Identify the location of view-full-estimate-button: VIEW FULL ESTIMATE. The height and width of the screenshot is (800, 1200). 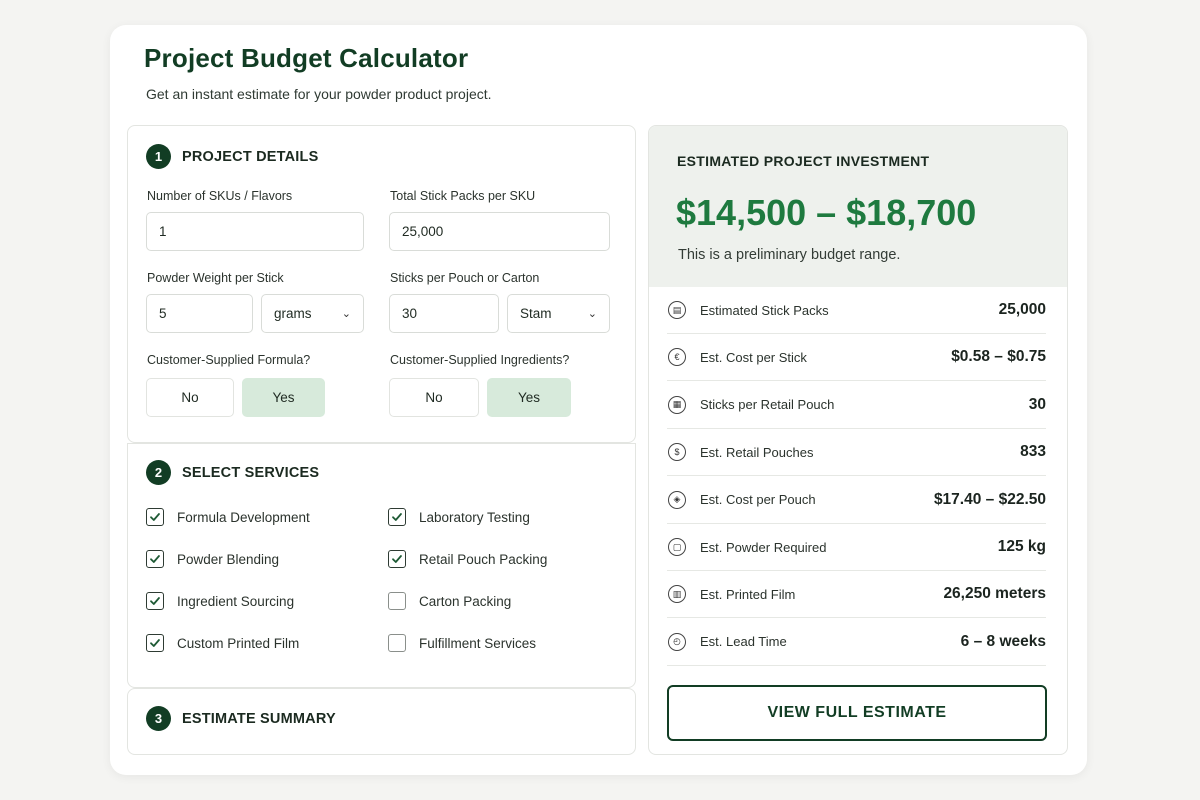
(857, 713).